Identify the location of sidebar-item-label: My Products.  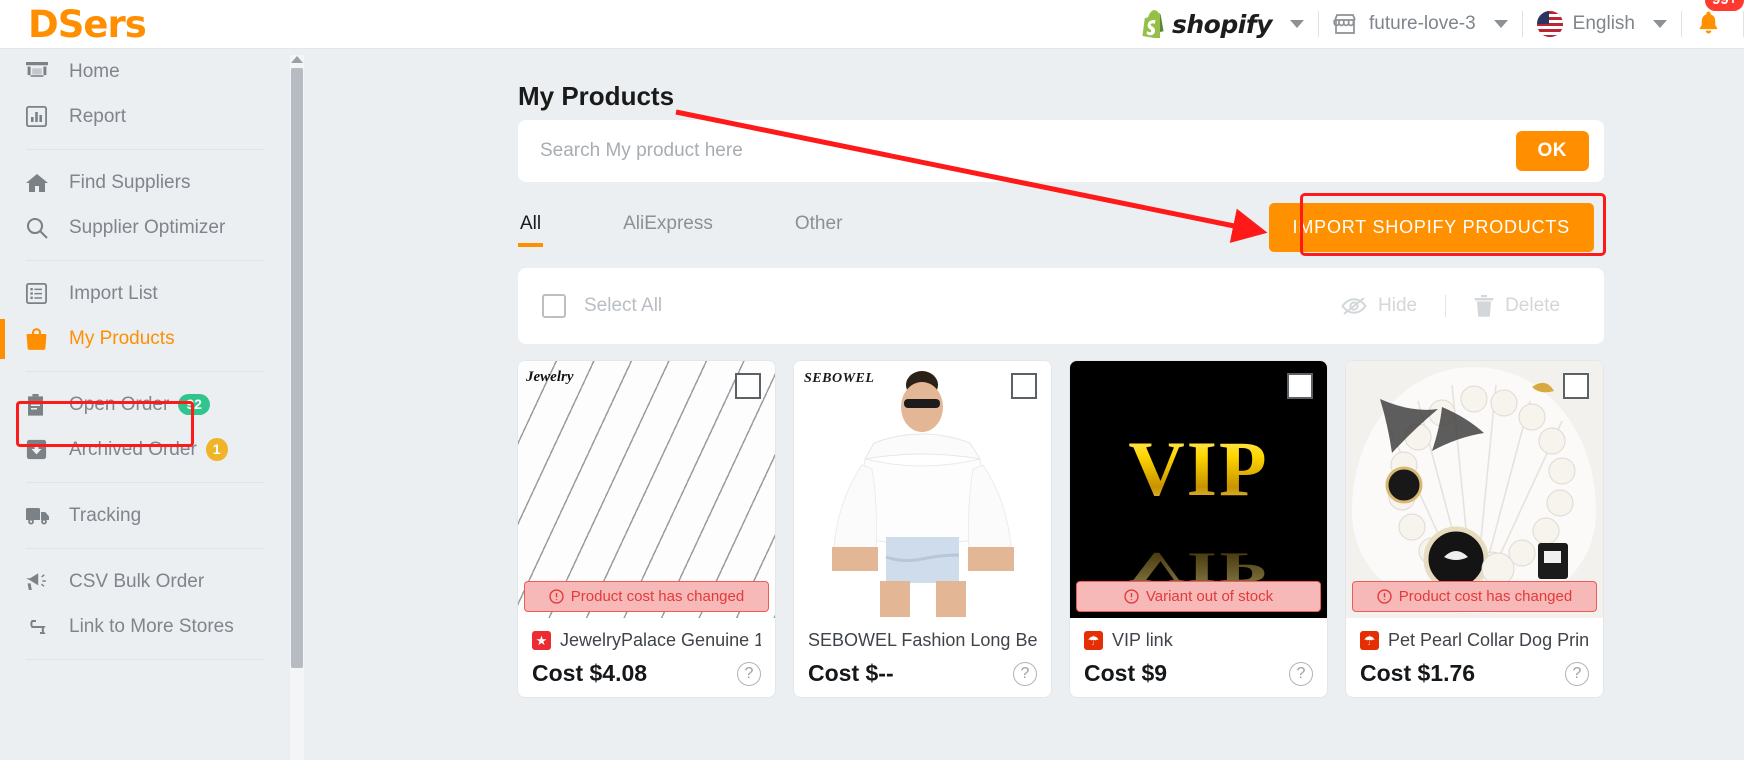
(122, 338).